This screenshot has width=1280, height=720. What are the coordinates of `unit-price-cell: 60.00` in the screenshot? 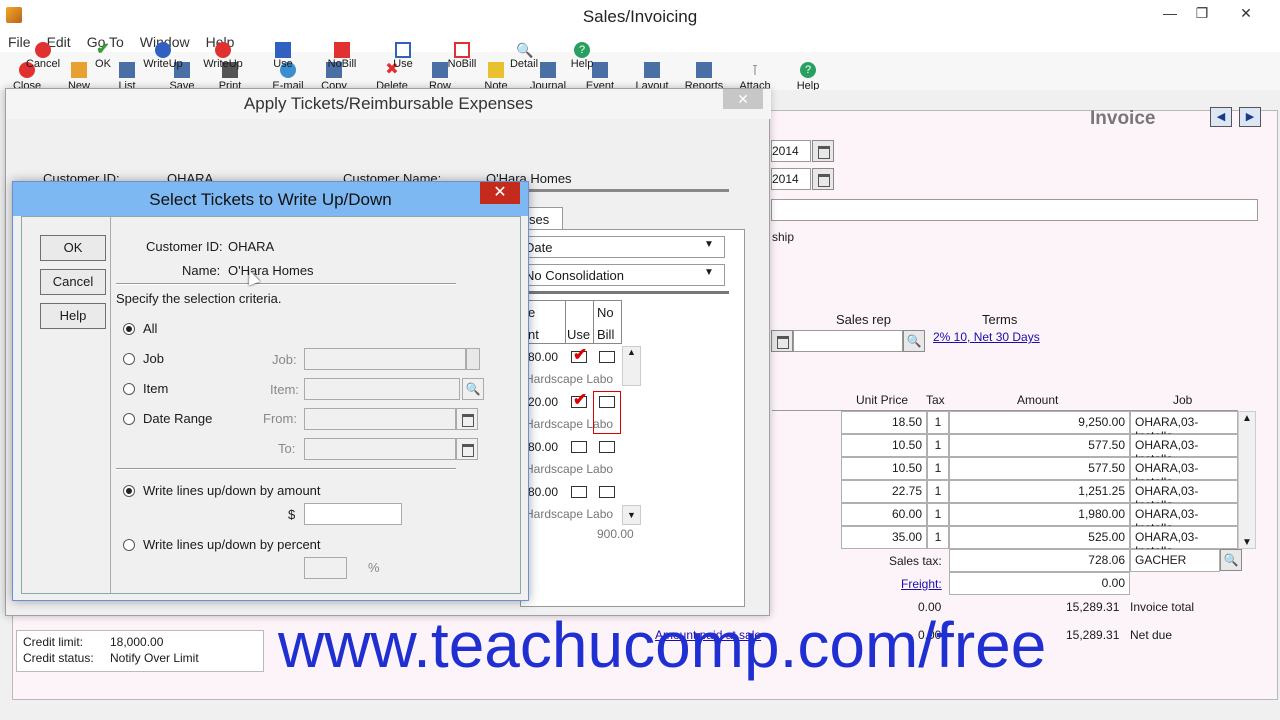 It's located at (884, 514).